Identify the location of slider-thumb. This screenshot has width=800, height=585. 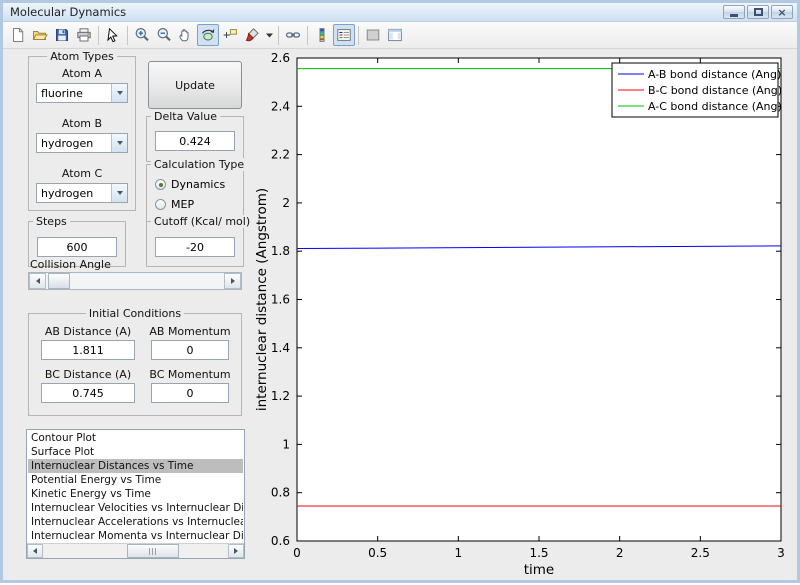
(59, 281).